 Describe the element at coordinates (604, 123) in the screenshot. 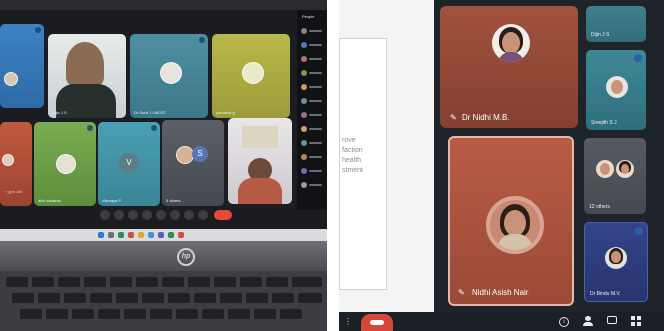

I see `tile-name: Sreejith S J` at that location.